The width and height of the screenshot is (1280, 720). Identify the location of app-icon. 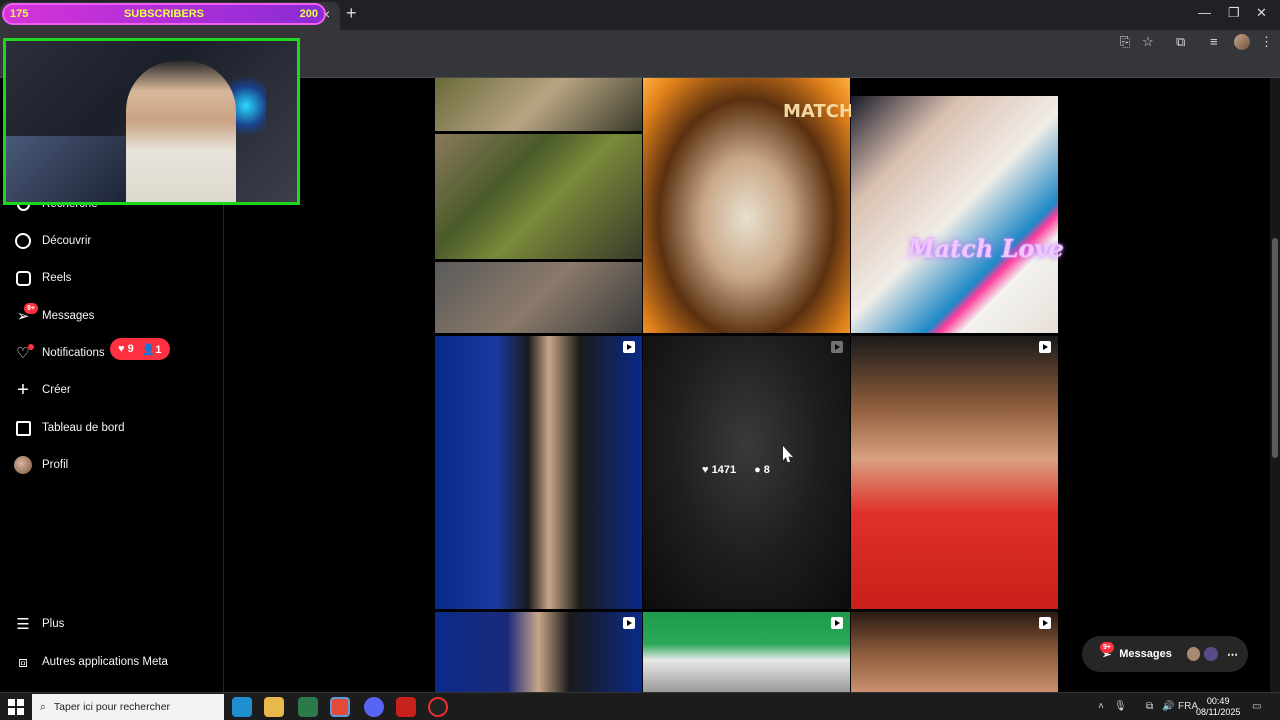
(406, 707).